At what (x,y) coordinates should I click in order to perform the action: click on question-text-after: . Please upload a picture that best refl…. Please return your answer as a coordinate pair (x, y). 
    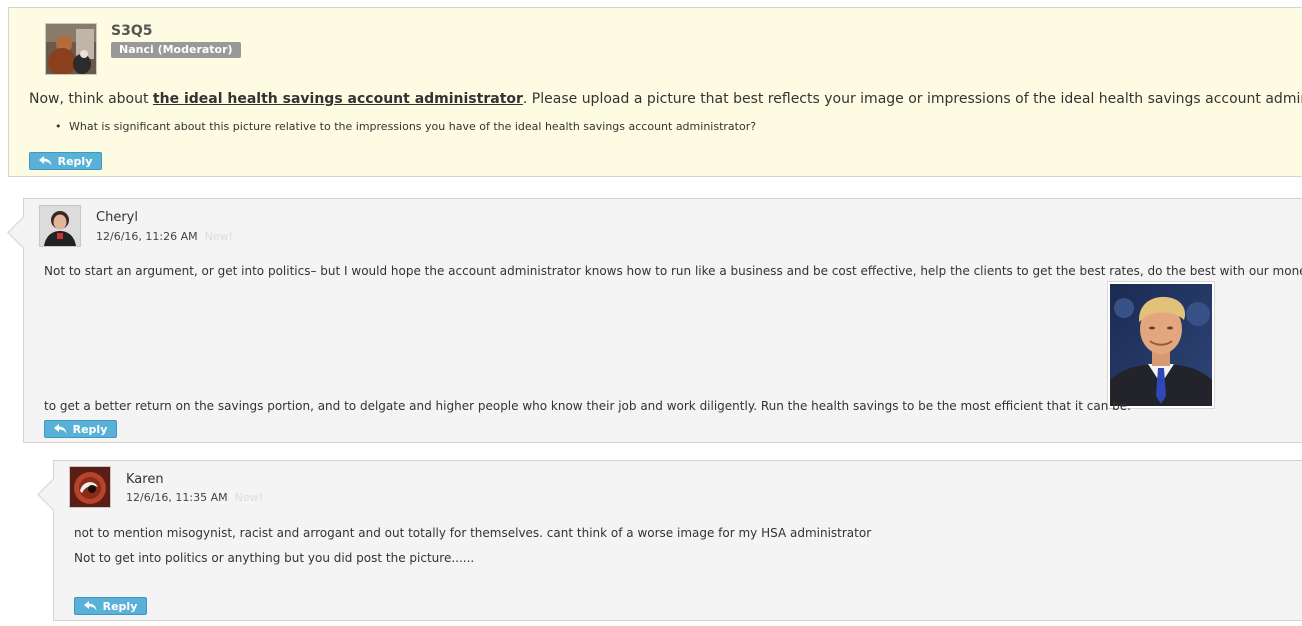
    Looking at the image, I should click on (912, 99).